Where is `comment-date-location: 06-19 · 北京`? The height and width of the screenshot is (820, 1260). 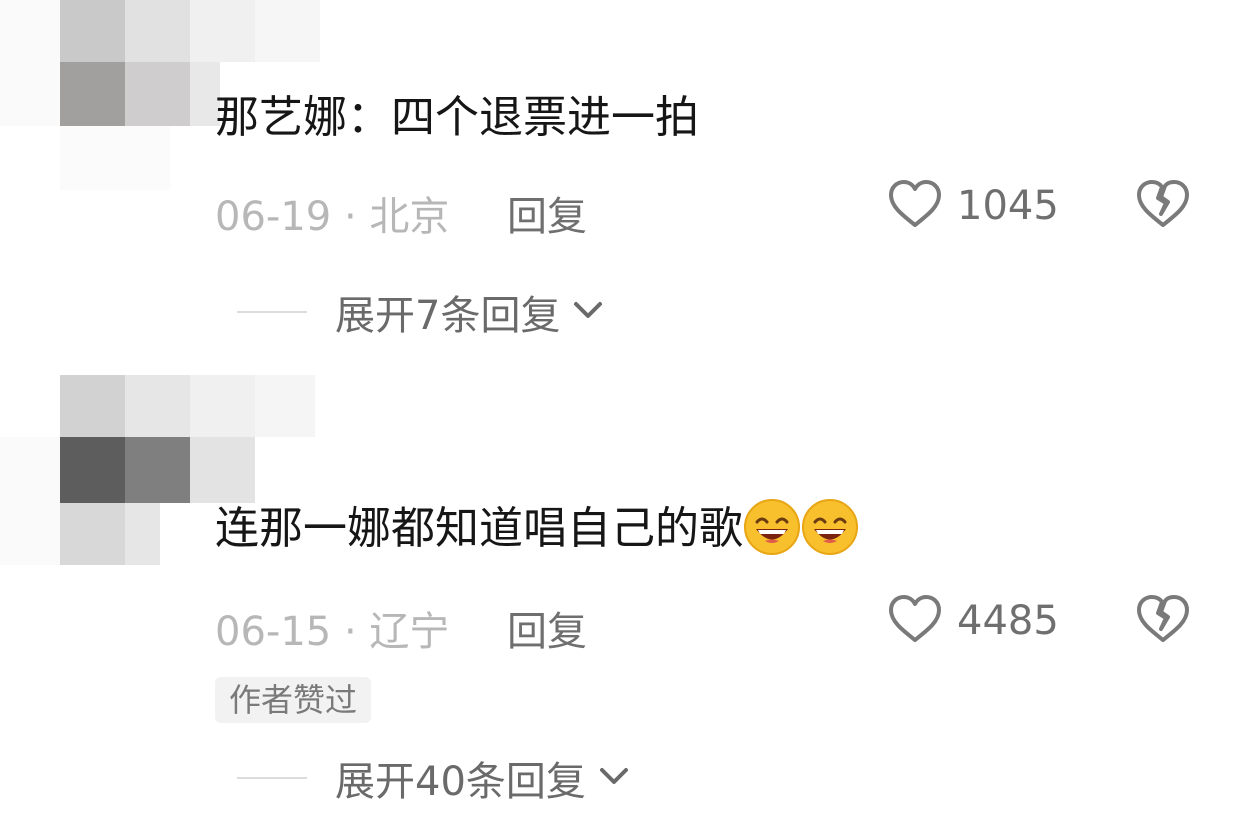 comment-date-location: 06-19 · 北京 is located at coordinates (332, 217).